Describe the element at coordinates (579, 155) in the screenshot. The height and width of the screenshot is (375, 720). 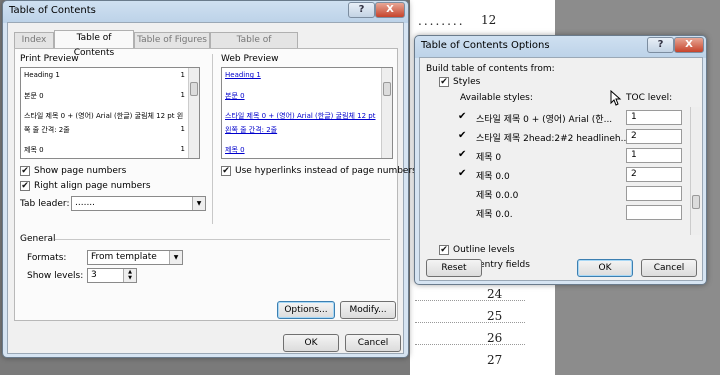
I see `style-row: ✔ 제목 0 1` at that location.